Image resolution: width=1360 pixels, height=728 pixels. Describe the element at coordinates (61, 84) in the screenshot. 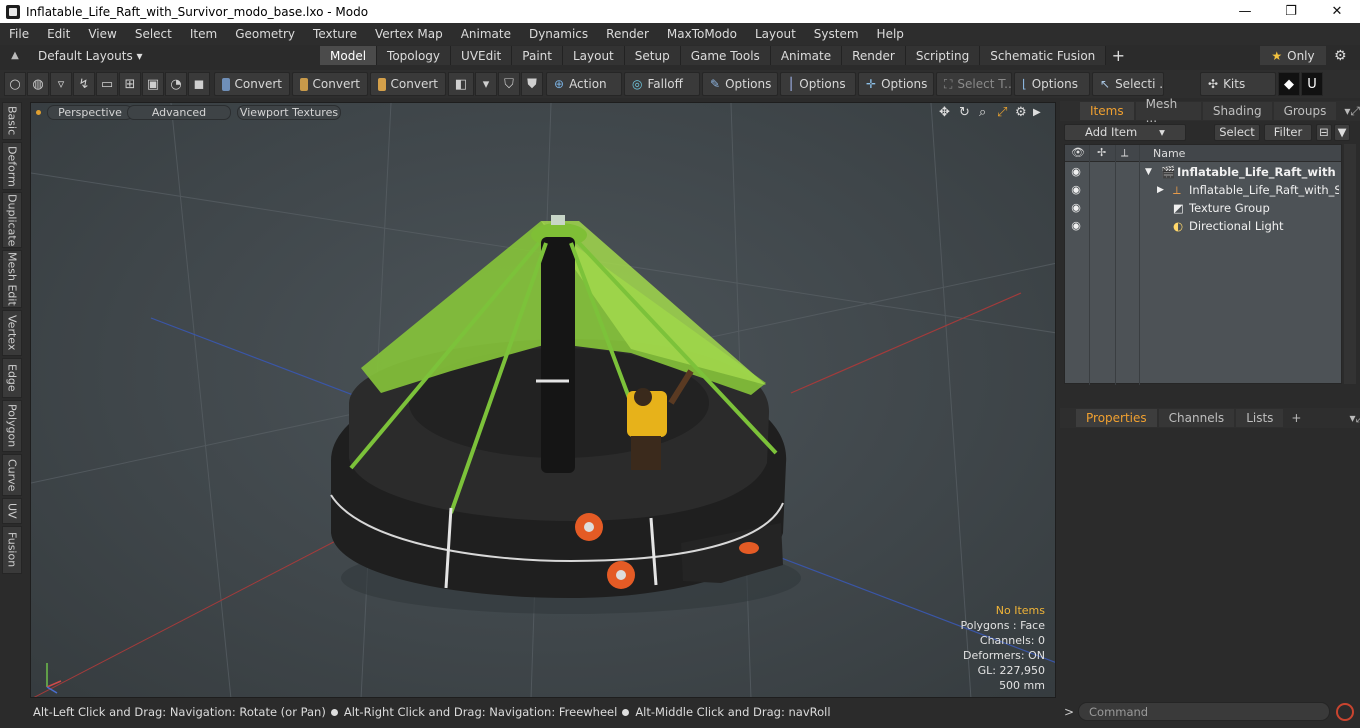

I see `vertex-mode-icon: ▿` at that location.